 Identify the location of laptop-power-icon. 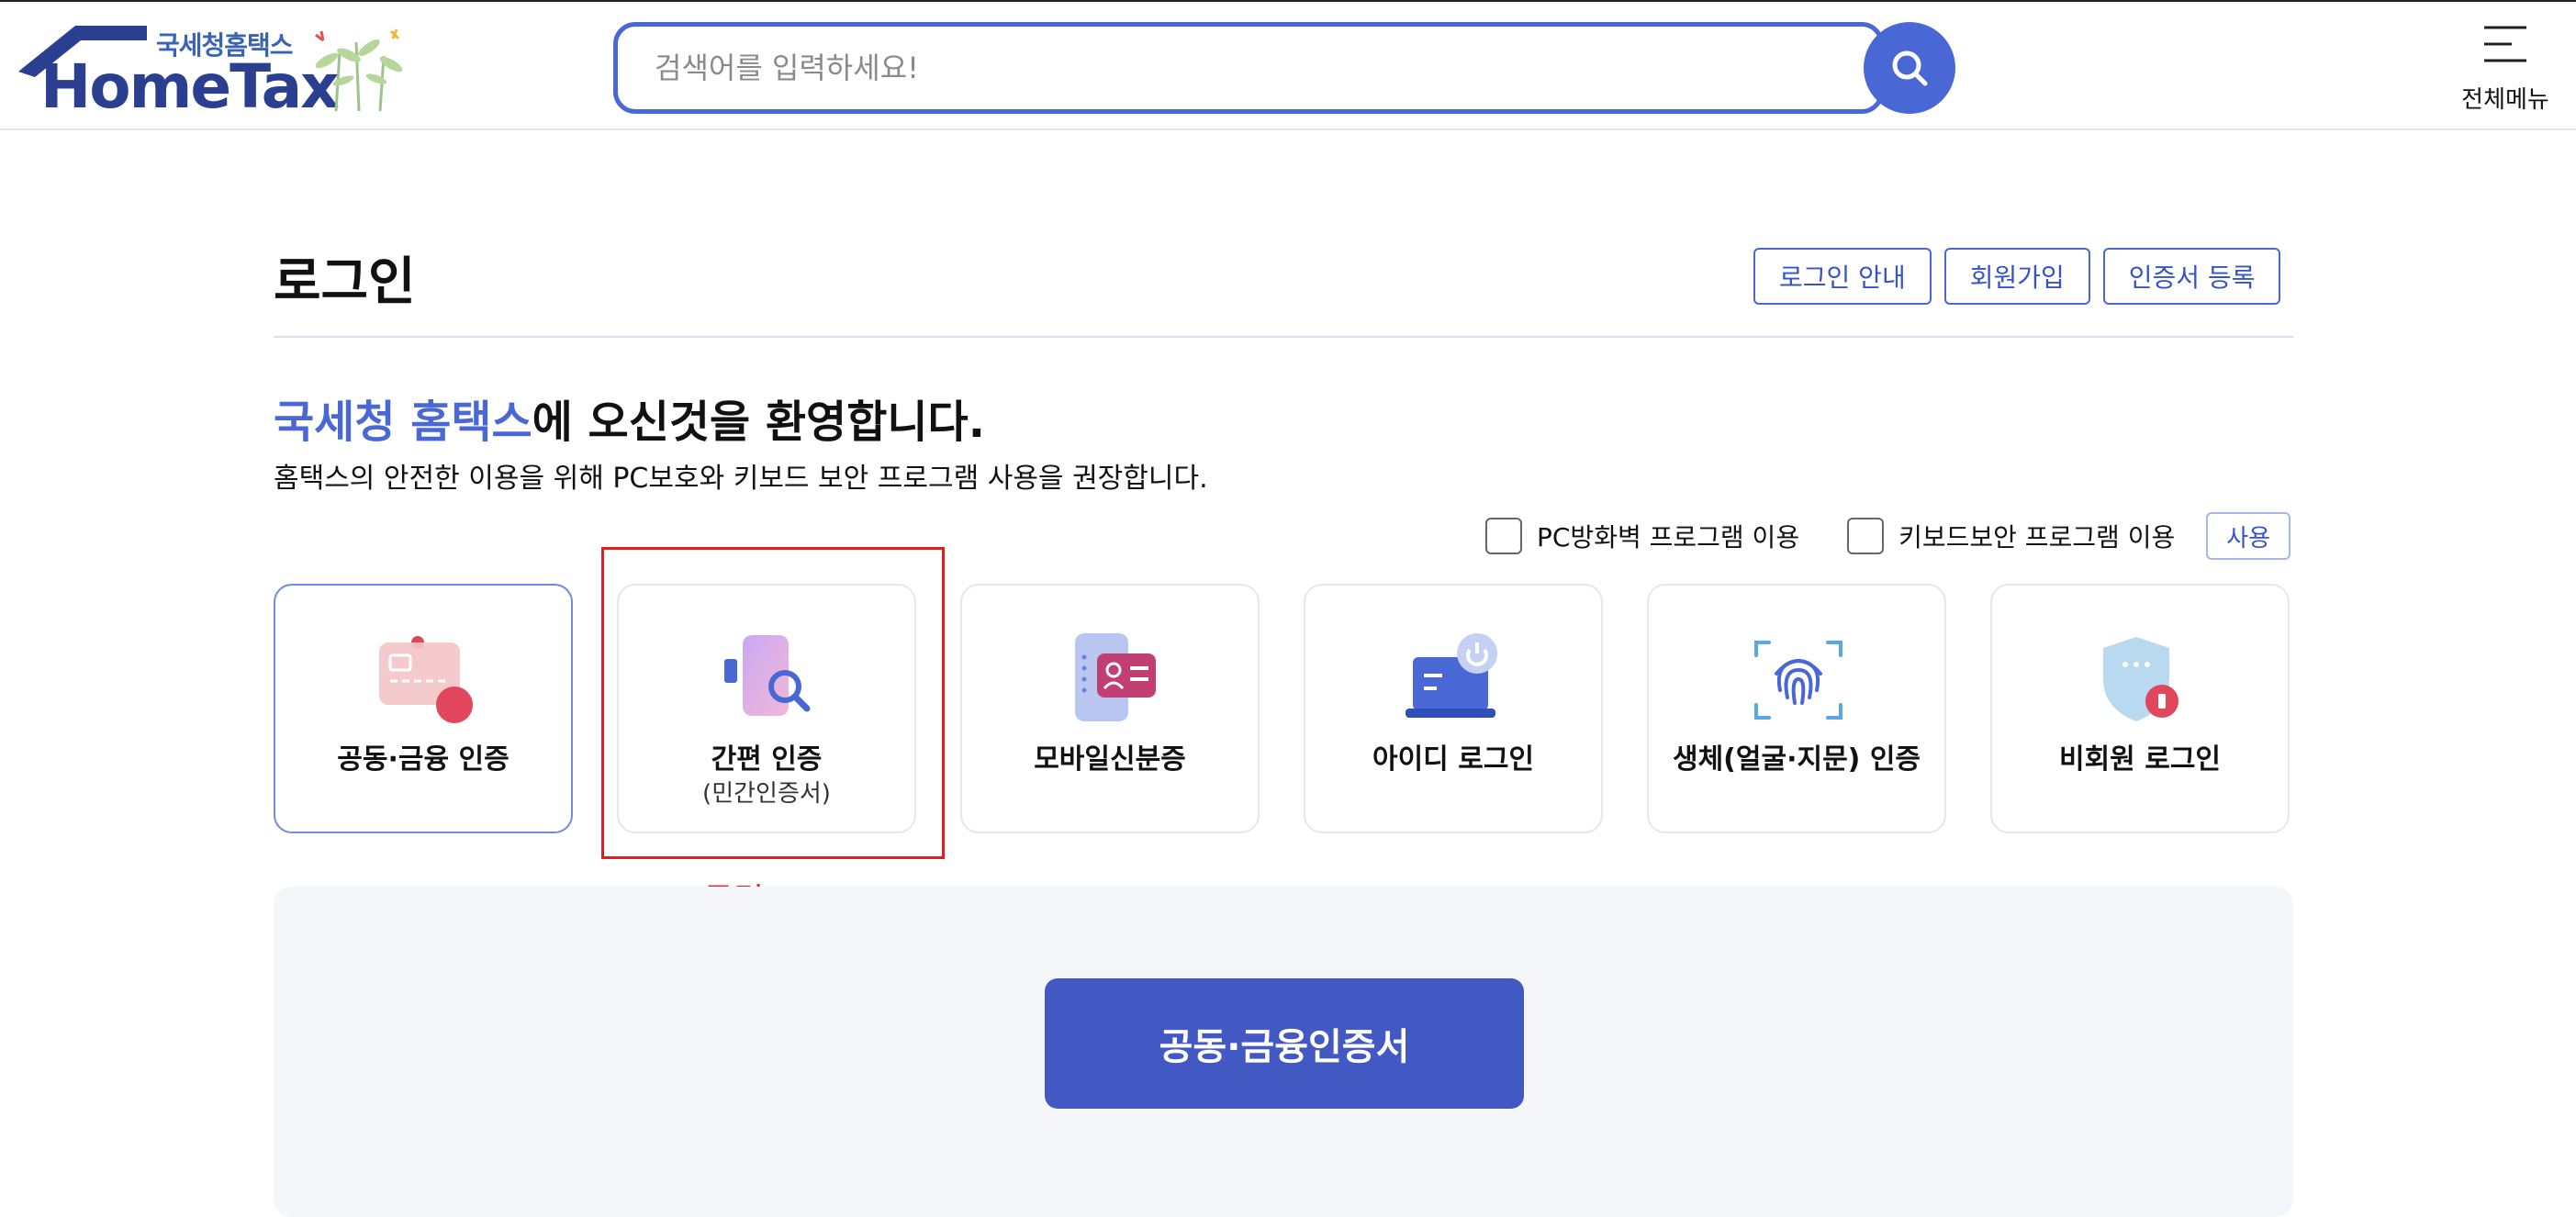
(1451, 675).